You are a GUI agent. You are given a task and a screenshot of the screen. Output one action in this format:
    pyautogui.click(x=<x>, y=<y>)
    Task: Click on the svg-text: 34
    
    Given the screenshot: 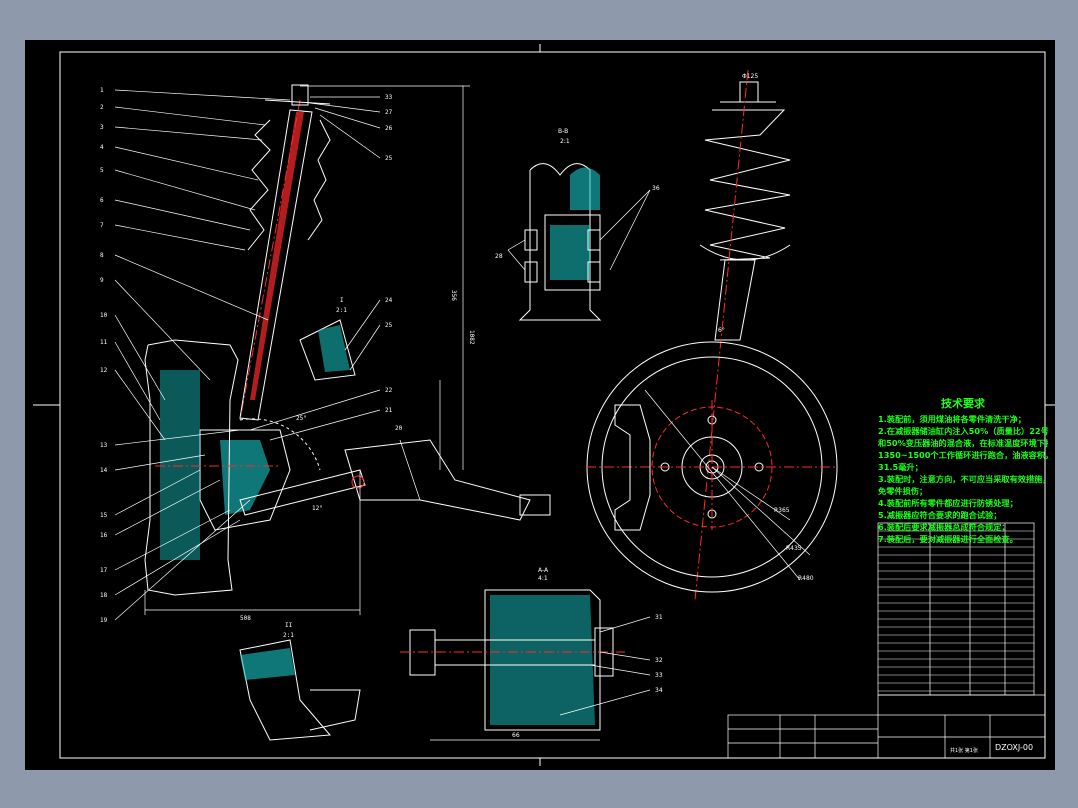 What is the action you would take?
    pyautogui.click(x=659, y=690)
    